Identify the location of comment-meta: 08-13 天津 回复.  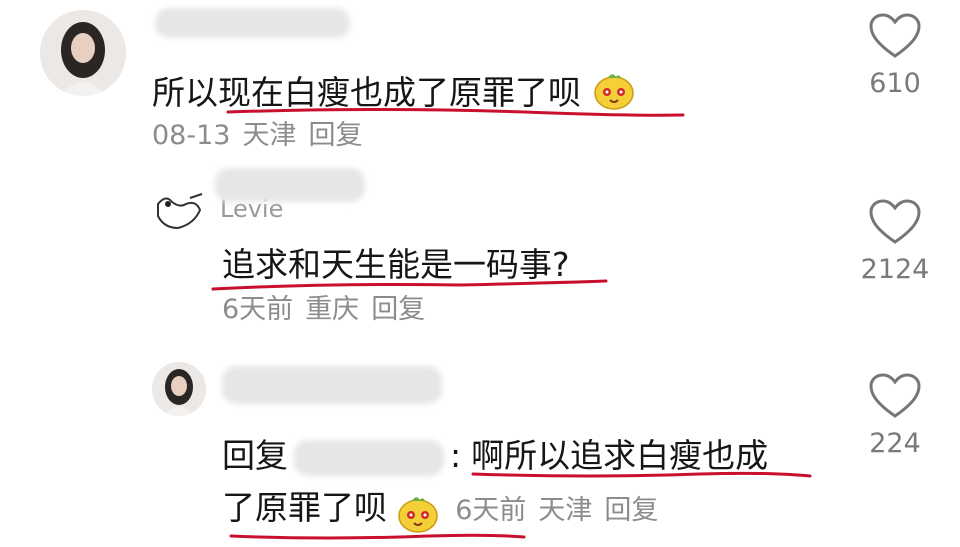
(263, 136).